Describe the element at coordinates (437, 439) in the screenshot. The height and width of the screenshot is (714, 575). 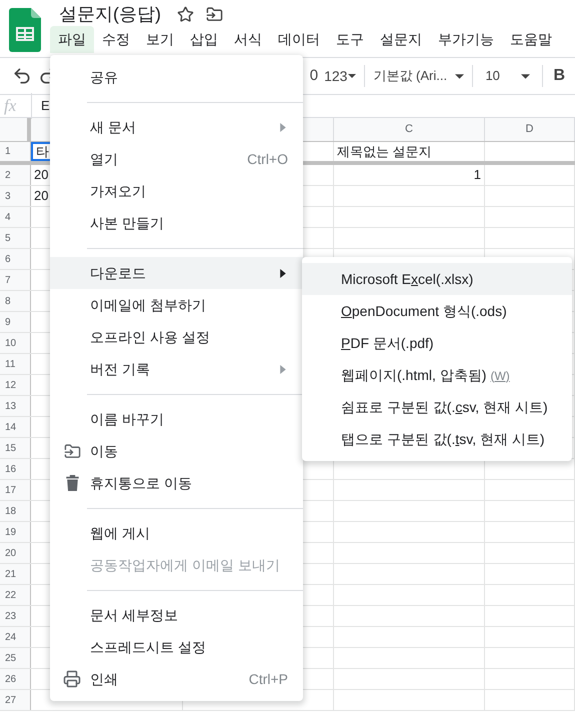
I see `menu-item: 탭으로 구분된 값(.tsv, 현재 시트)` at that location.